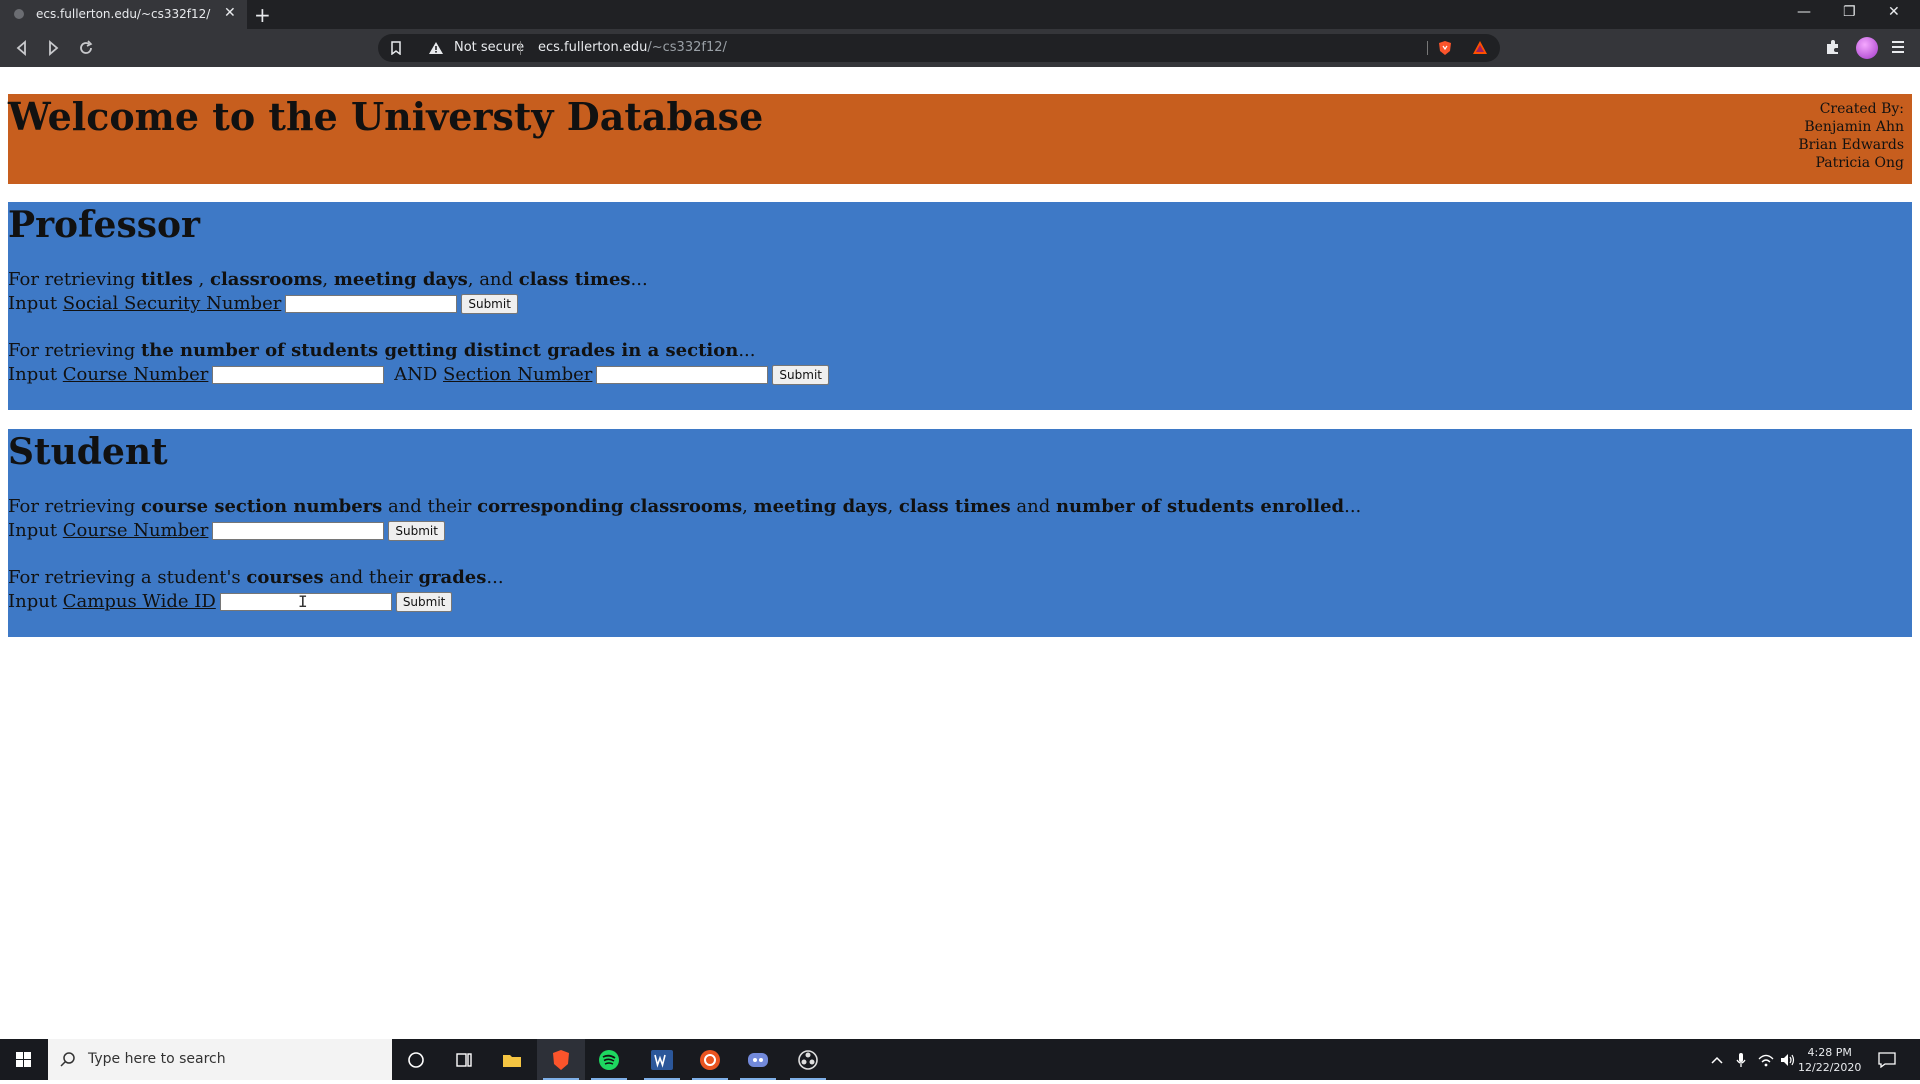 This screenshot has height=1084, width=1920. I want to click on taskbar-search: Type here to search, so click(220, 1059).